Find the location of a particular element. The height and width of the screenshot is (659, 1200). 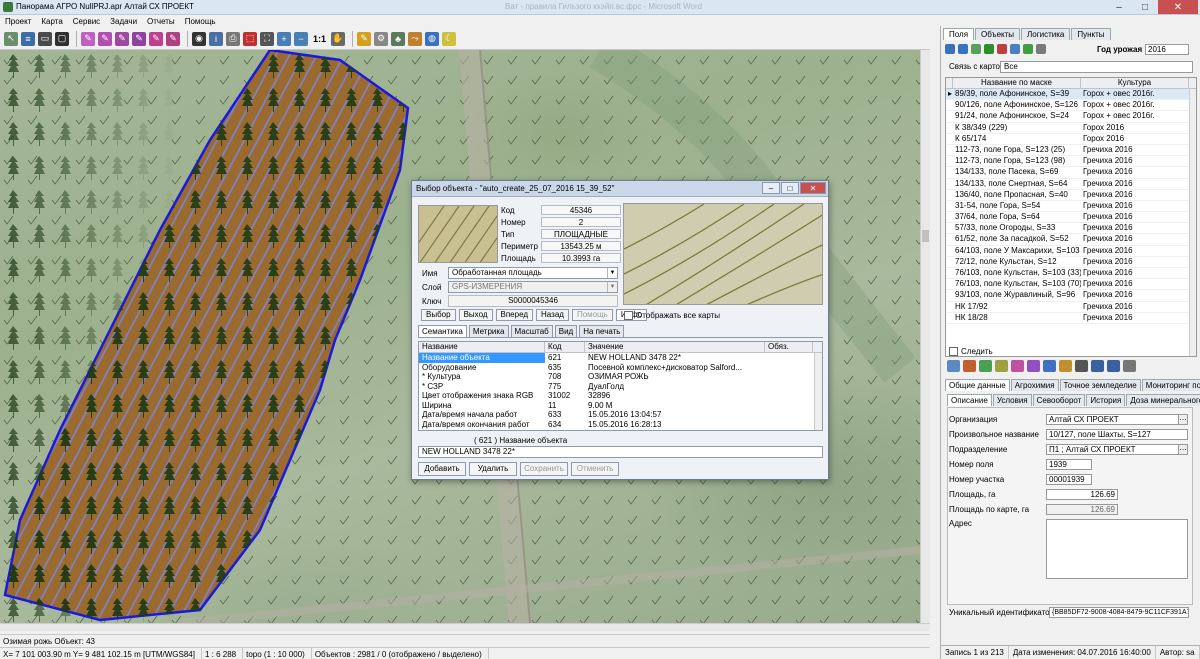

field-grid-icon is located at coordinates (1097, 366).